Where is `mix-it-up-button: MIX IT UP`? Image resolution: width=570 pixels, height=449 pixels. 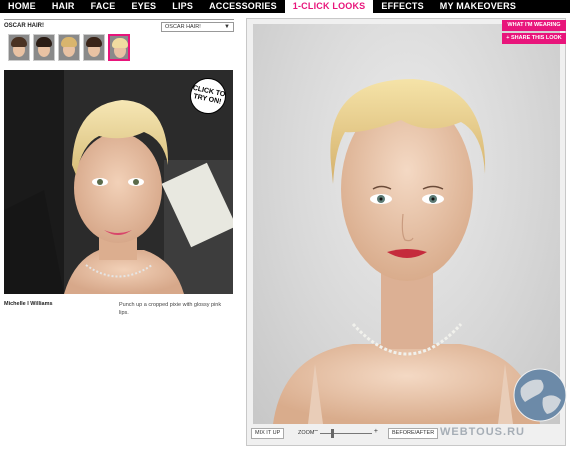 mix-it-up-button: MIX IT UP is located at coordinates (268, 433).